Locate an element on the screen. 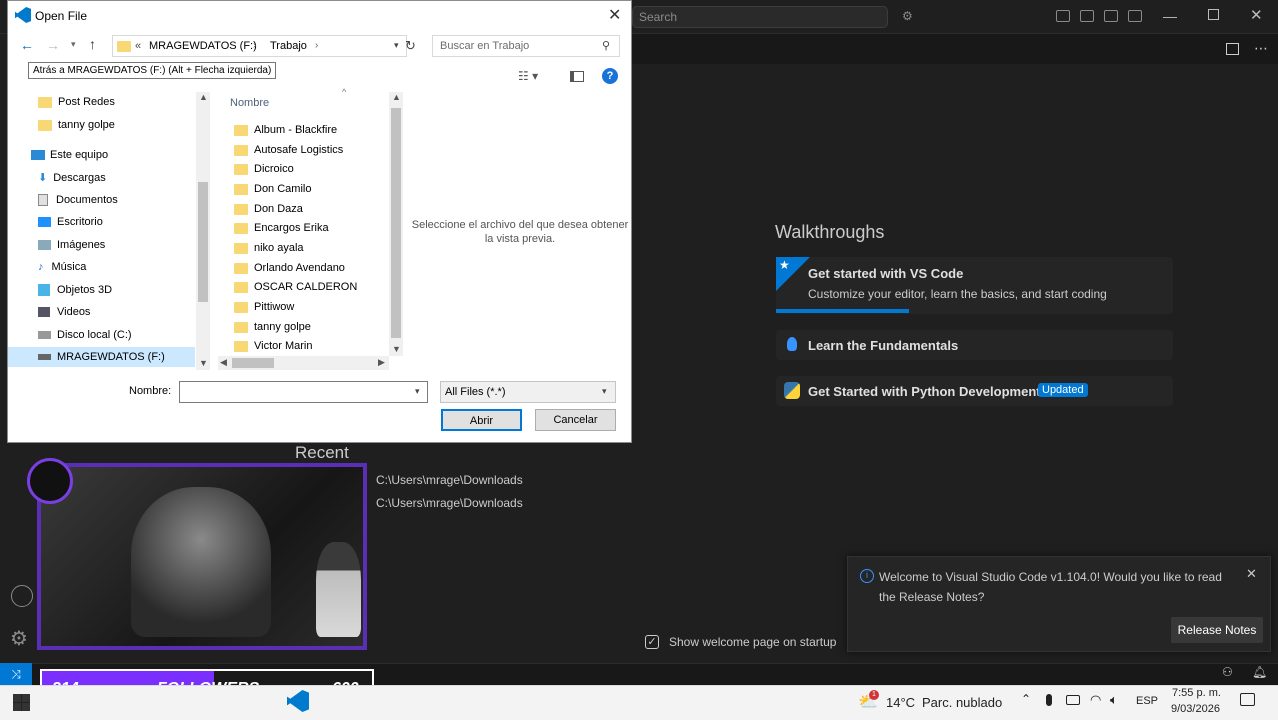 The image size is (1278, 720). weather-description: Parc. nublado is located at coordinates (962, 702).